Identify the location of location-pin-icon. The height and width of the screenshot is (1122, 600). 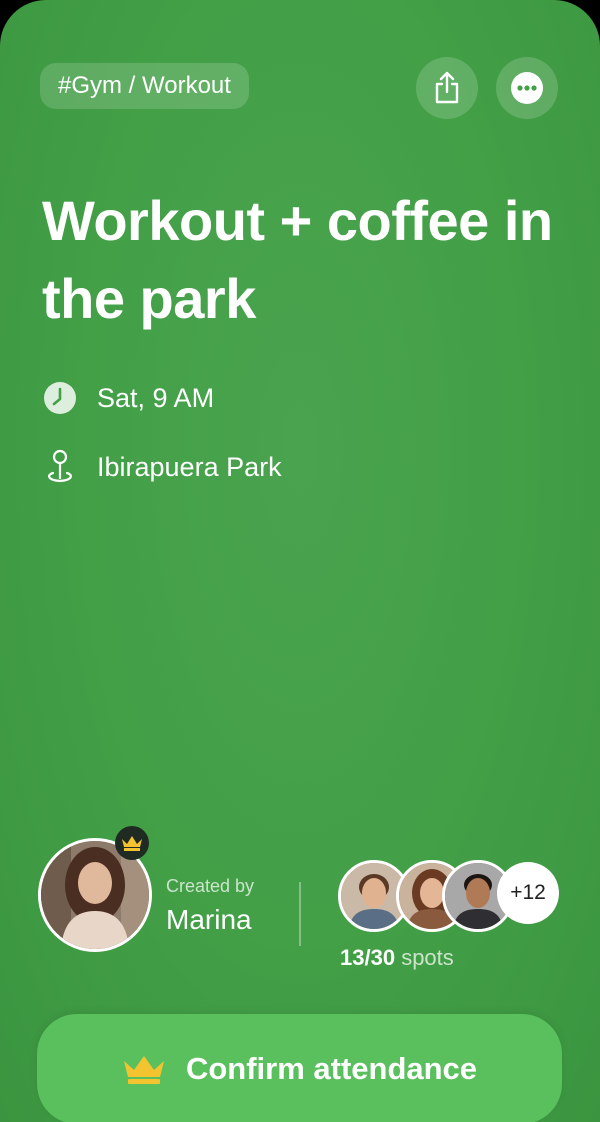
(60, 467).